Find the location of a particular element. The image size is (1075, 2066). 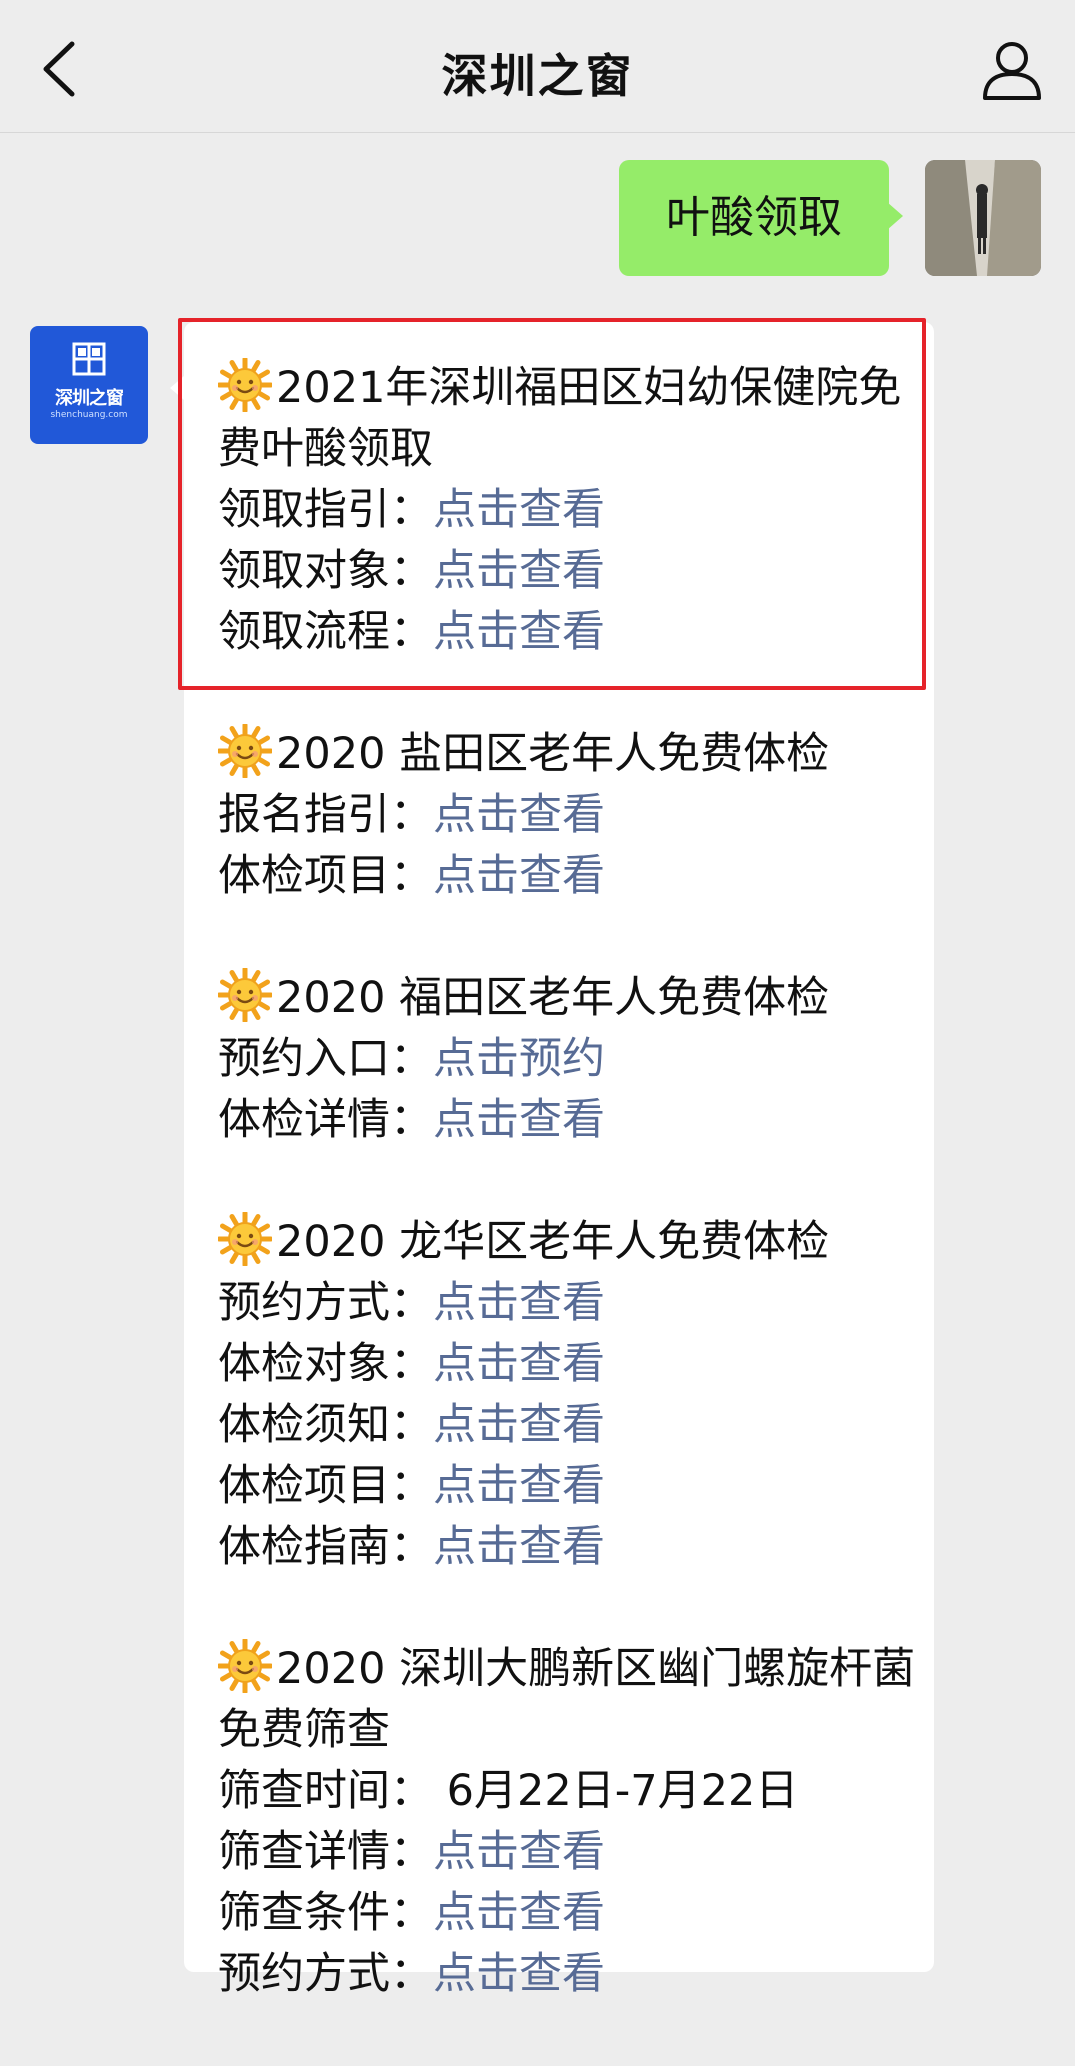

message-block: 2020 盐田区老年人免费体检 报名指引：点击查看 体检项目：点击查看 is located at coordinates (568, 815).